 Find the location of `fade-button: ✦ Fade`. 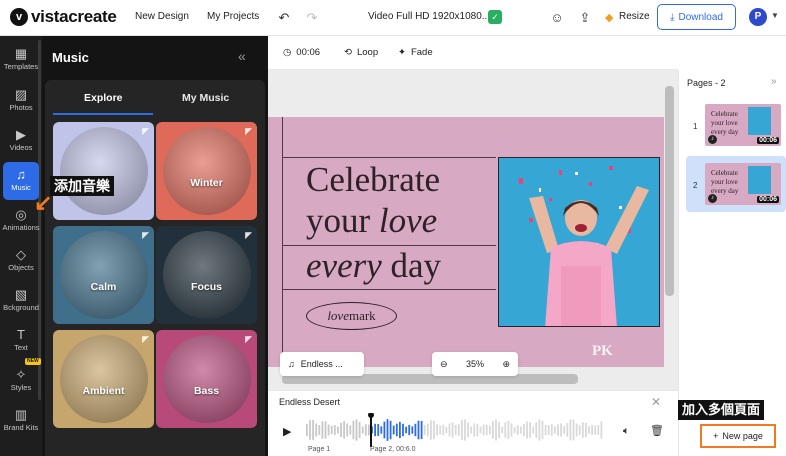

fade-button: ✦ Fade is located at coordinates (415, 52).